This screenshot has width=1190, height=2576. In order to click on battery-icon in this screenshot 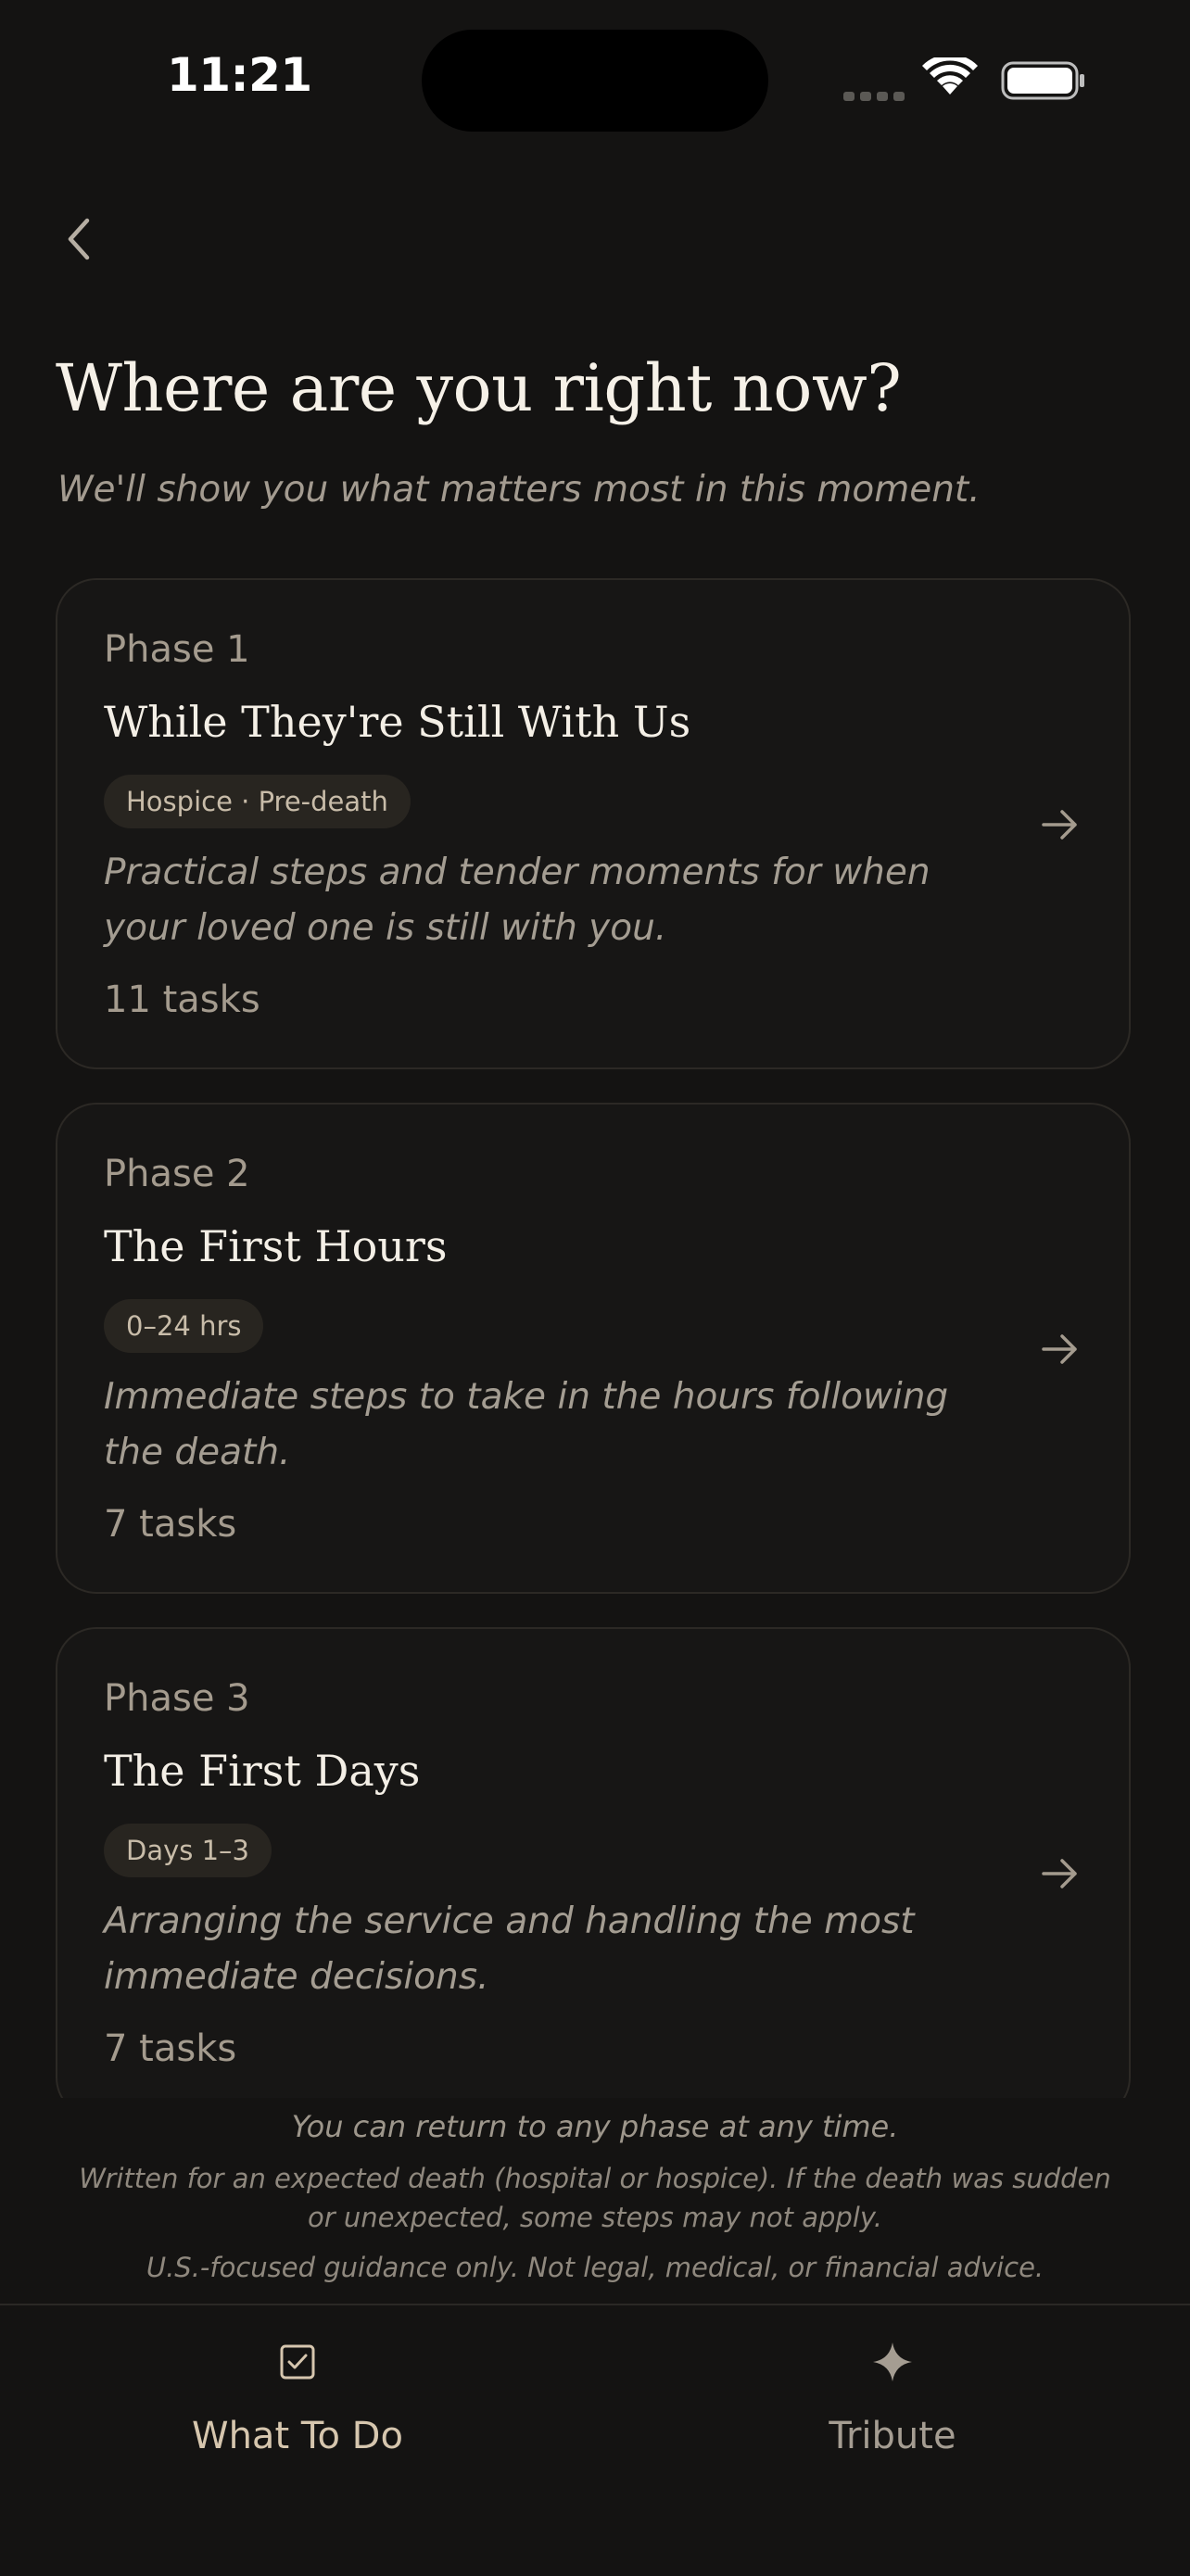, I will do `click(1042, 80)`.